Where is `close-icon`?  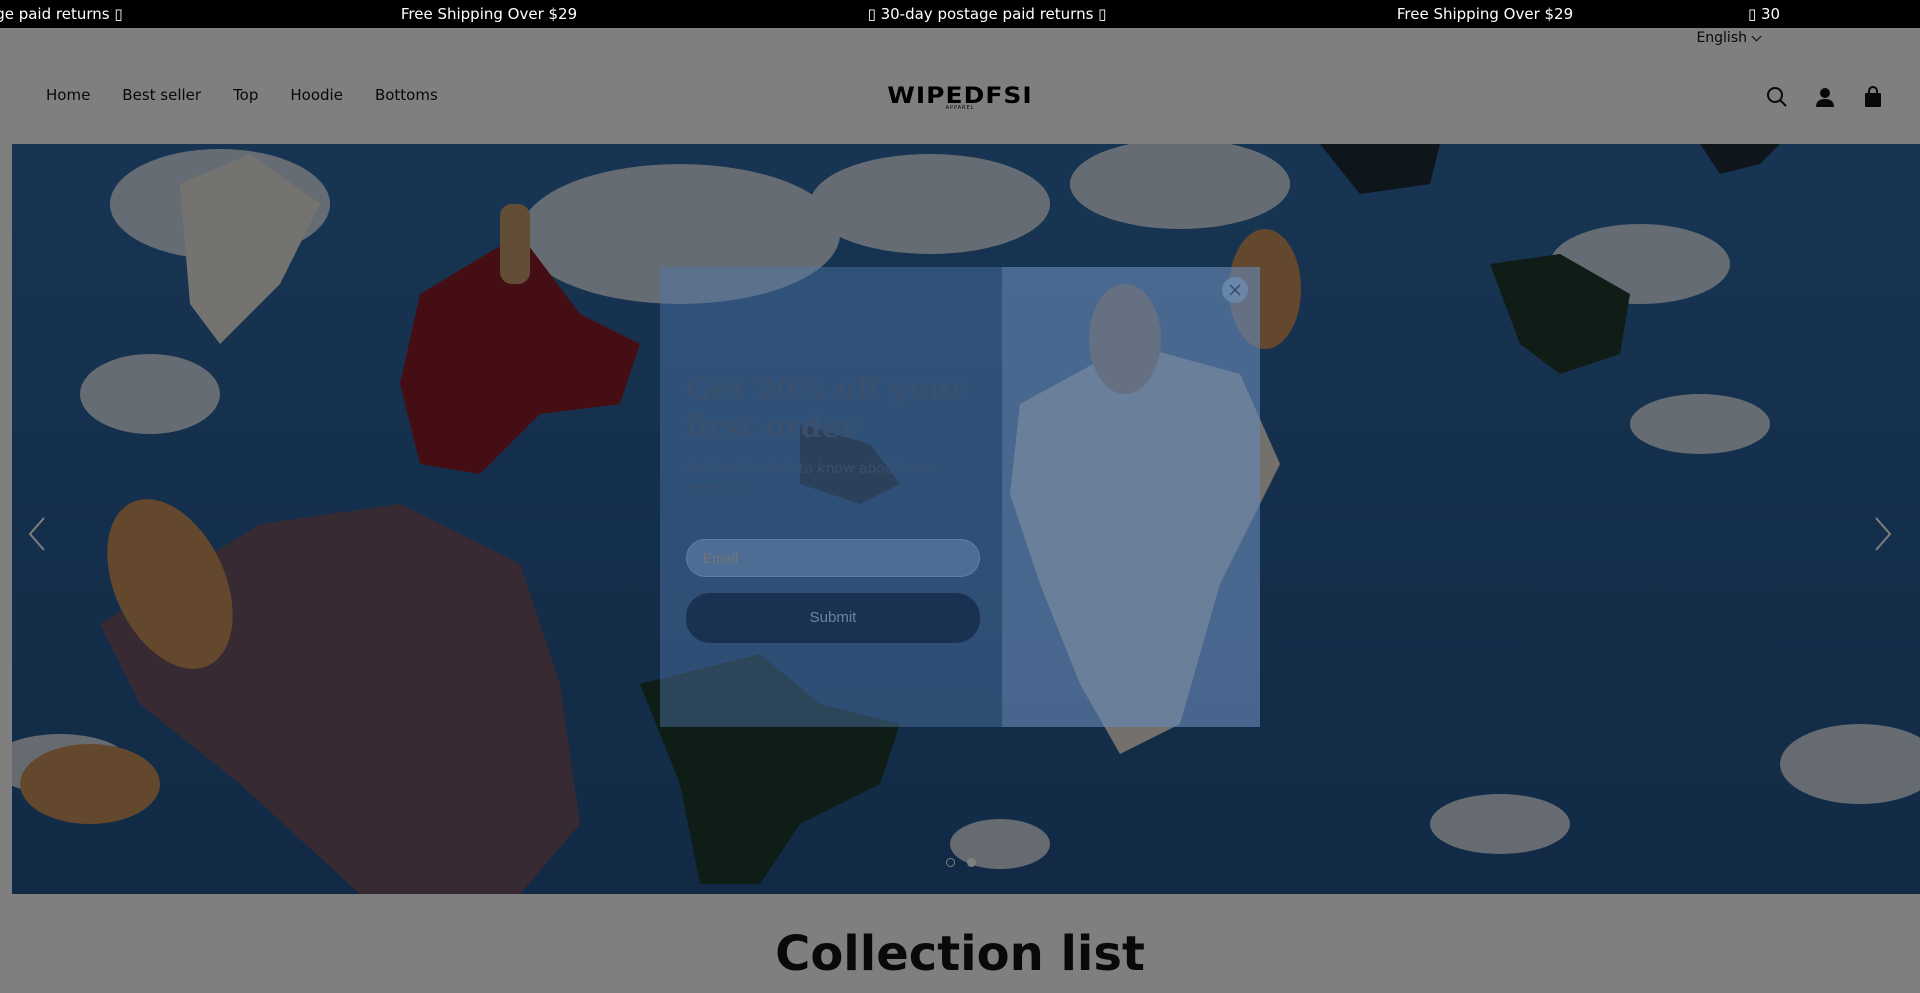
close-icon is located at coordinates (1235, 290).